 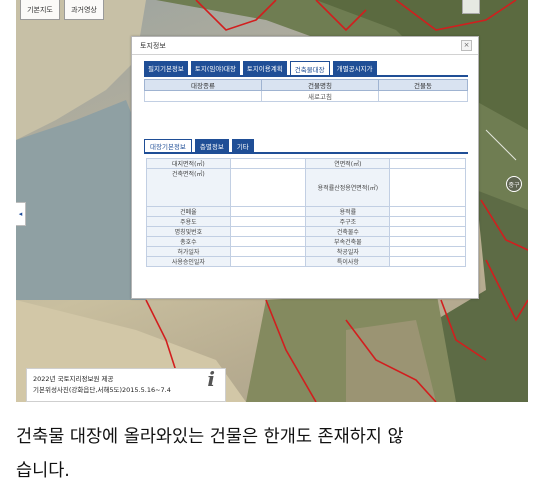 What do you see at coordinates (268, 261) in the screenshot?
I see `value-approval-date` at bounding box center [268, 261].